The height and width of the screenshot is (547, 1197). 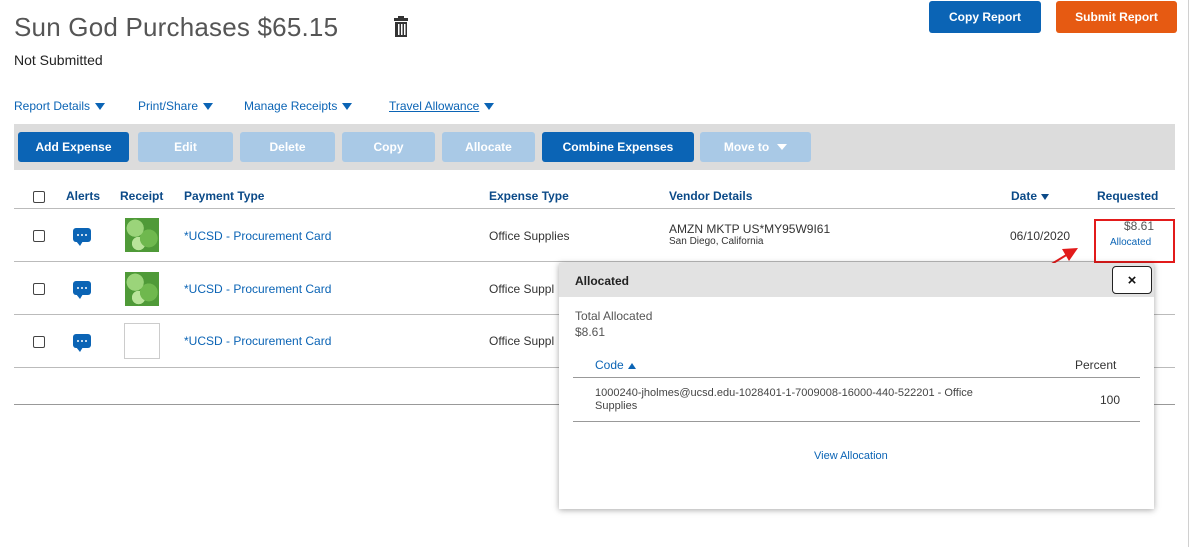 I want to click on expense-type-column-header: Expense Type, so click(x=529, y=196).